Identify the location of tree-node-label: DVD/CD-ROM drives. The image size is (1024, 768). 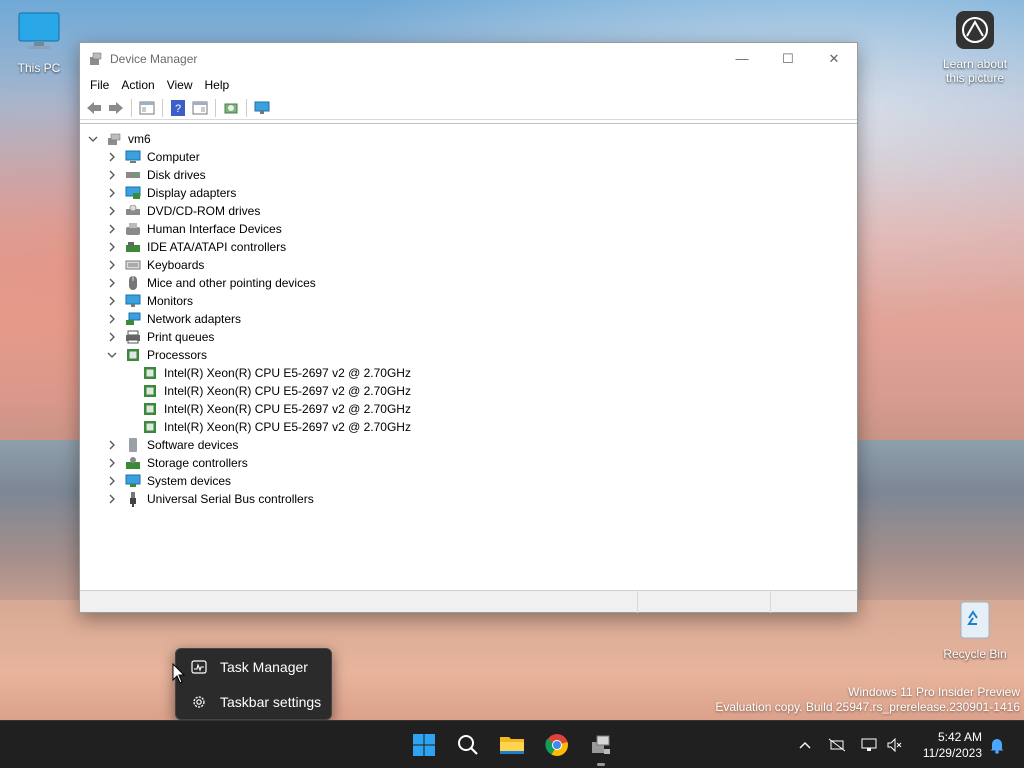
(204, 211).